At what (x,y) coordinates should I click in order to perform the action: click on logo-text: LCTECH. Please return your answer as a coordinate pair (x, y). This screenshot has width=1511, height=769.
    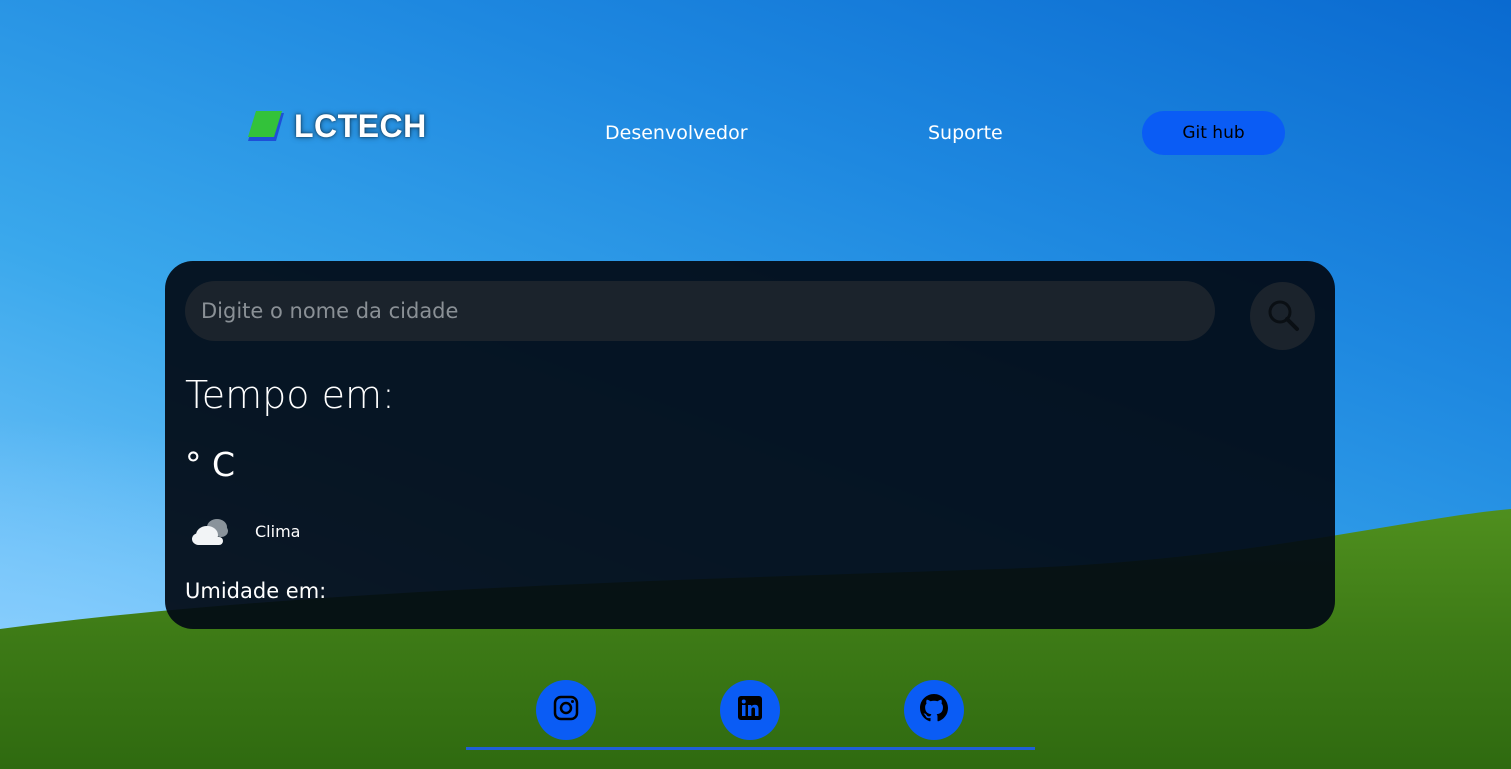
    Looking at the image, I should click on (360, 126).